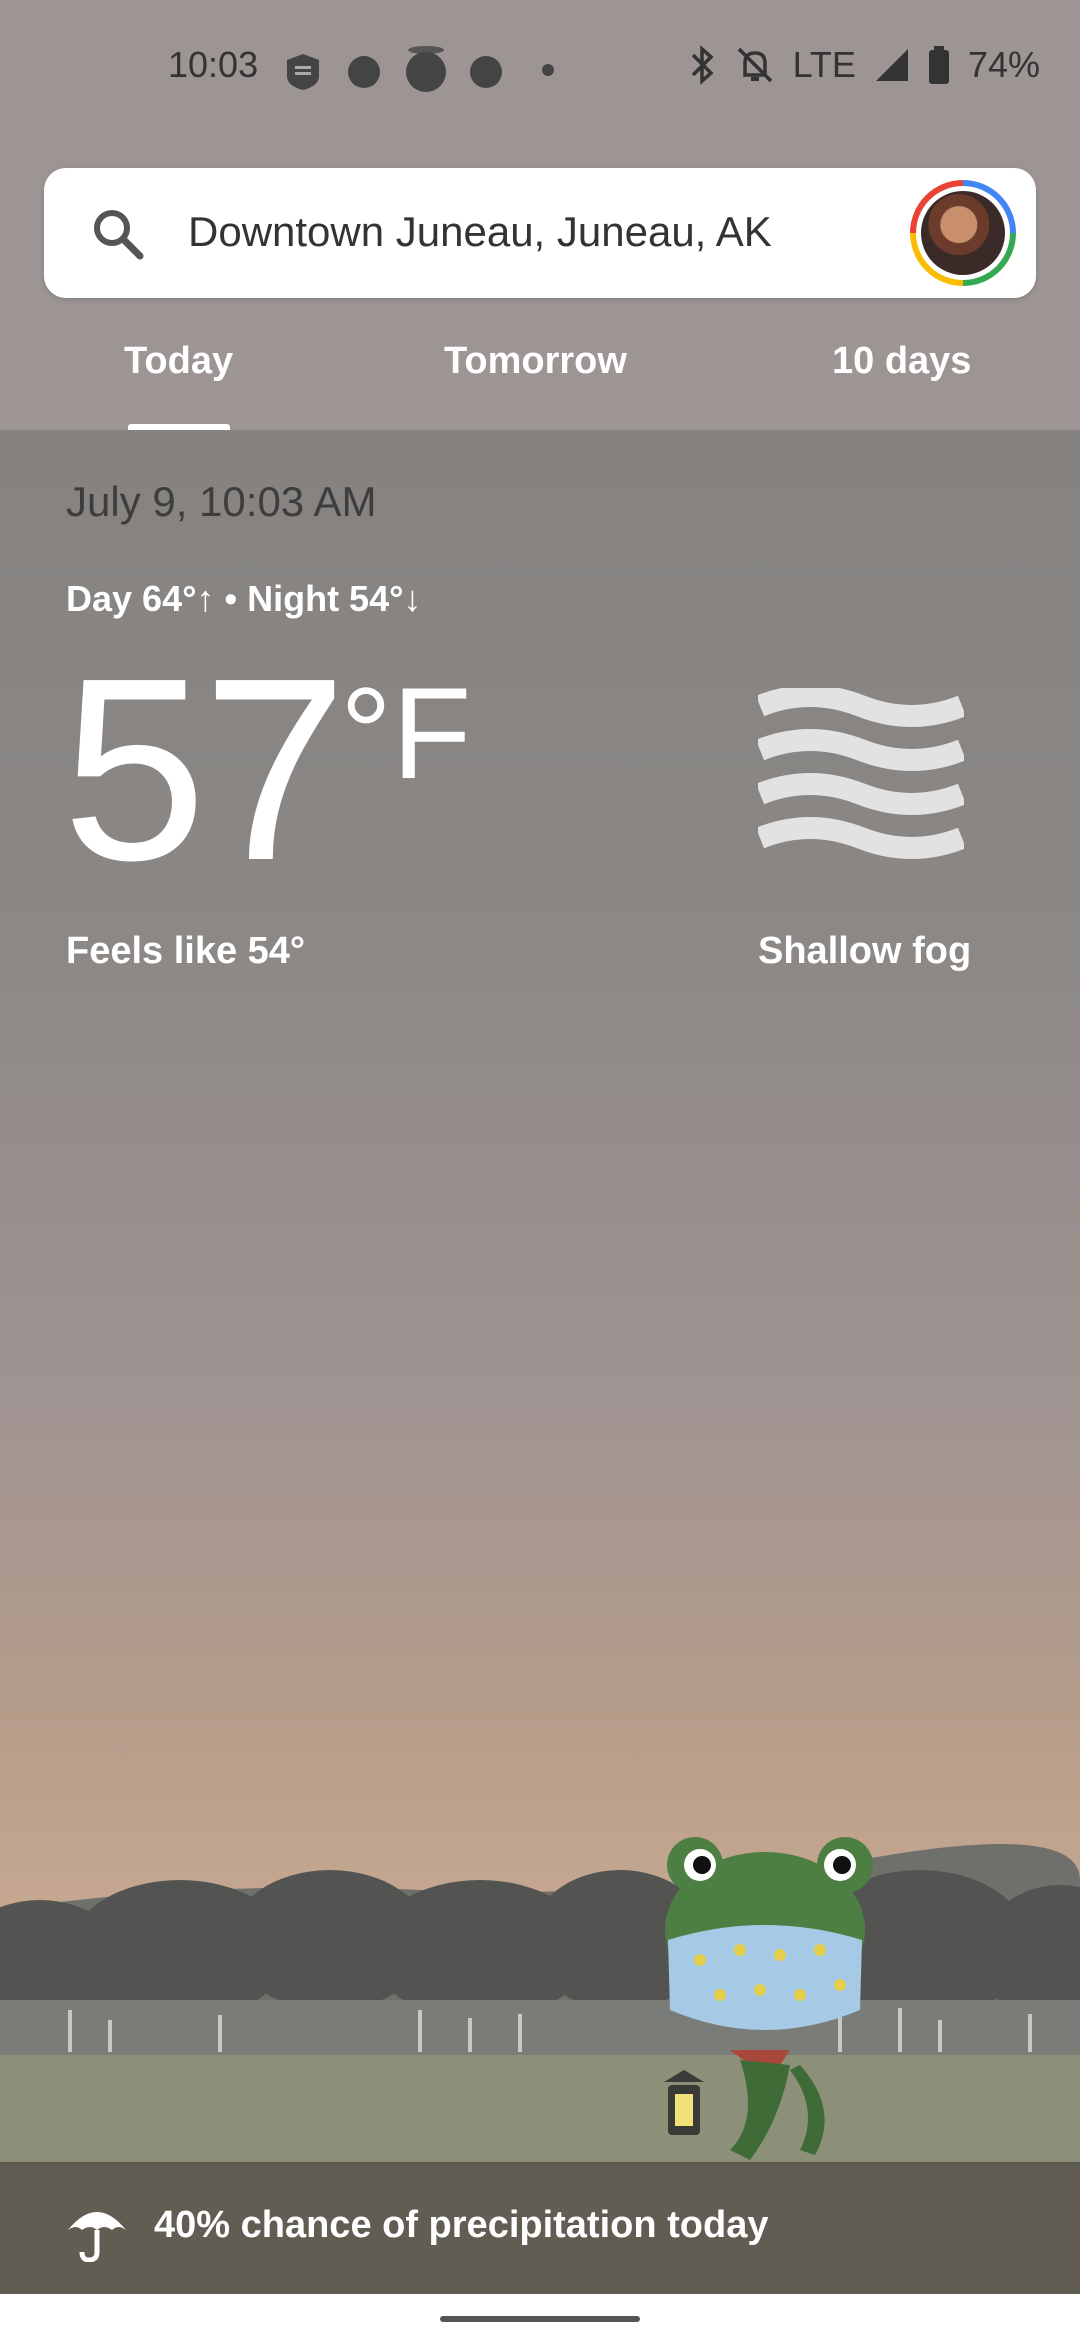 The height and width of the screenshot is (2340, 1080). I want to click on forecast-tabs: Today Tomorrow 10 days, so click(540, 380).